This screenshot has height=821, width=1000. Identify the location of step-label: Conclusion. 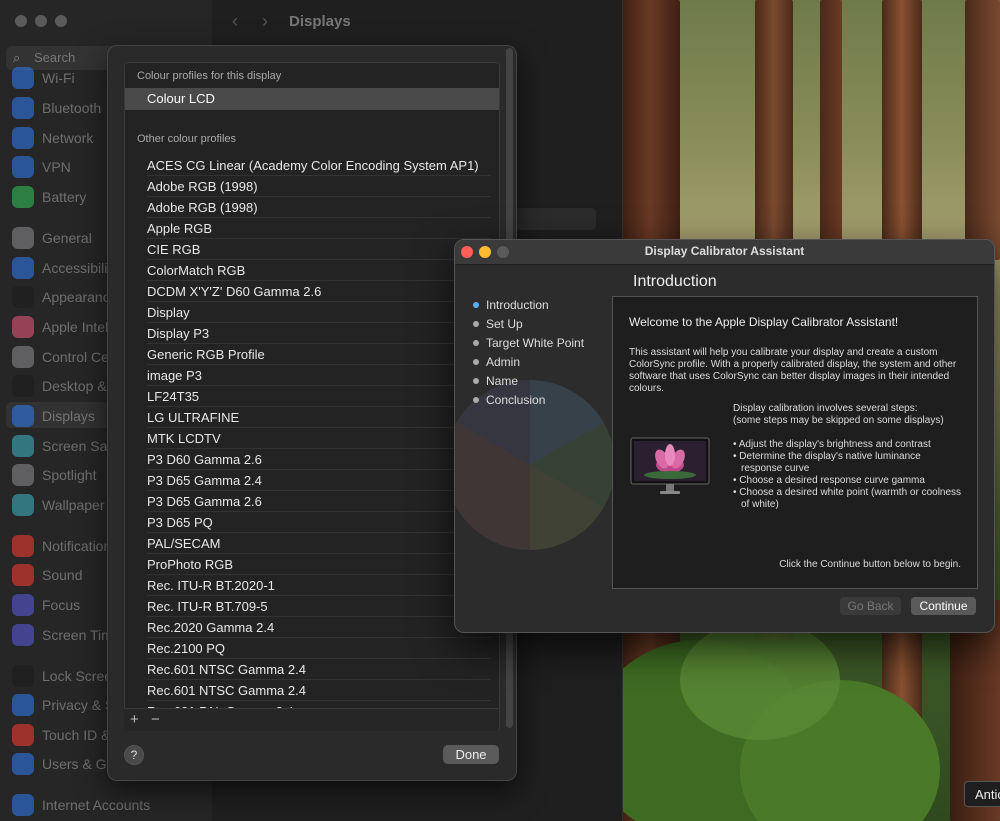
(516, 400).